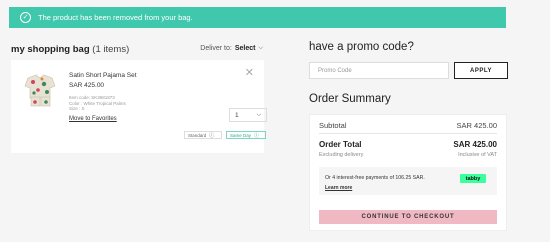 This screenshot has width=550, height=242. What do you see at coordinates (77, 109) in the screenshot?
I see `item-size: Size : S` at bounding box center [77, 109].